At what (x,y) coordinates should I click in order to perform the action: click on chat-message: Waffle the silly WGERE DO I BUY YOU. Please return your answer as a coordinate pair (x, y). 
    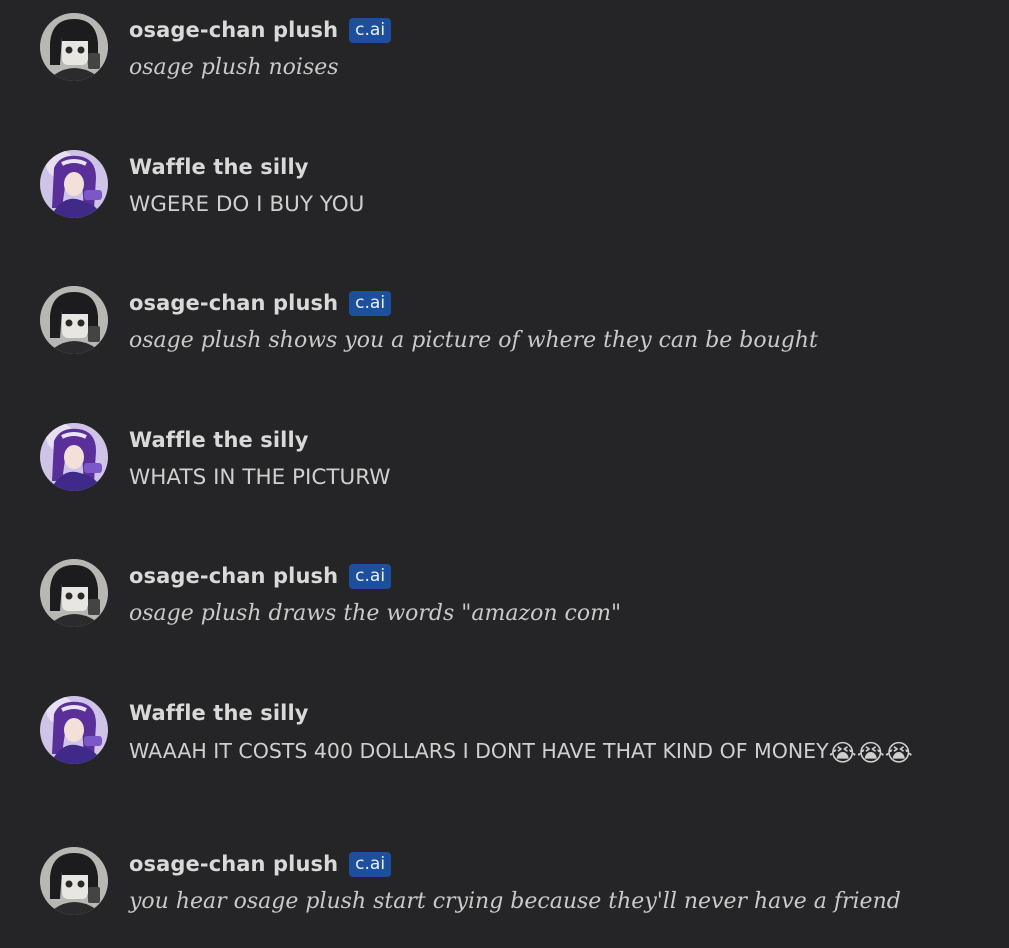
    Looking at the image, I should click on (520, 185).